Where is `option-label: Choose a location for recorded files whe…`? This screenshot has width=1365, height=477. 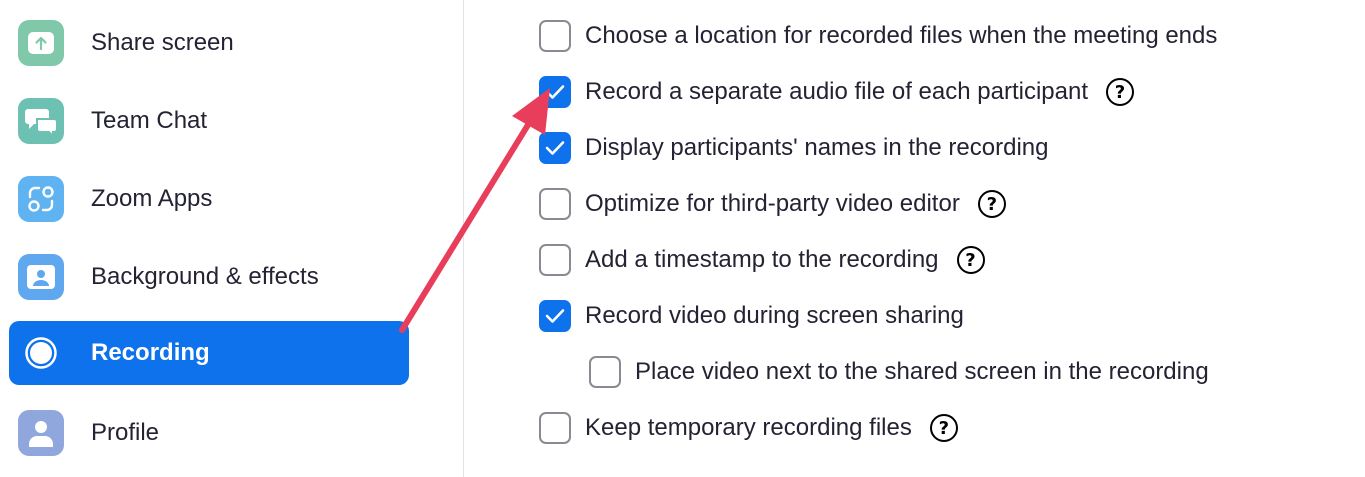 option-label: Choose a location for recorded files whe… is located at coordinates (901, 35).